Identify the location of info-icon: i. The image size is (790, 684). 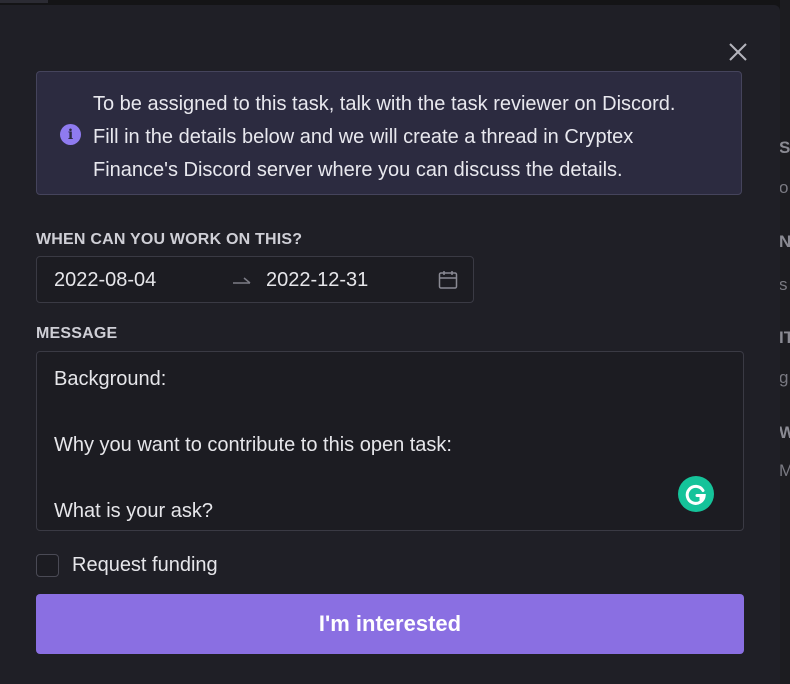
(70, 134).